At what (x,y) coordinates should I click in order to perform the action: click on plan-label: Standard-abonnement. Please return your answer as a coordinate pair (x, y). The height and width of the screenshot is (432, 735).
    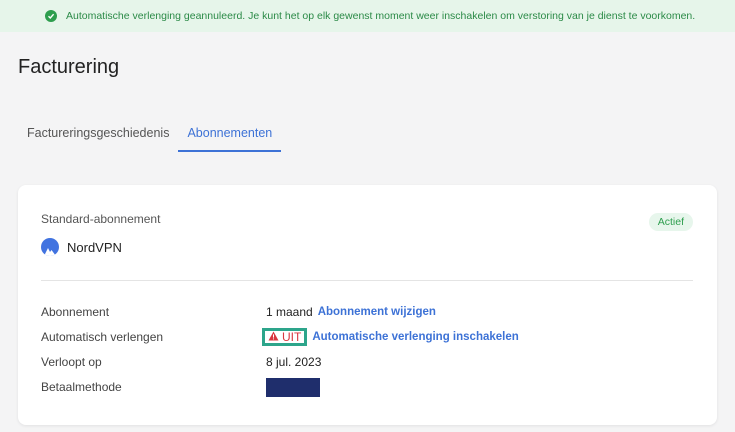
    Looking at the image, I should click on (101, 219).